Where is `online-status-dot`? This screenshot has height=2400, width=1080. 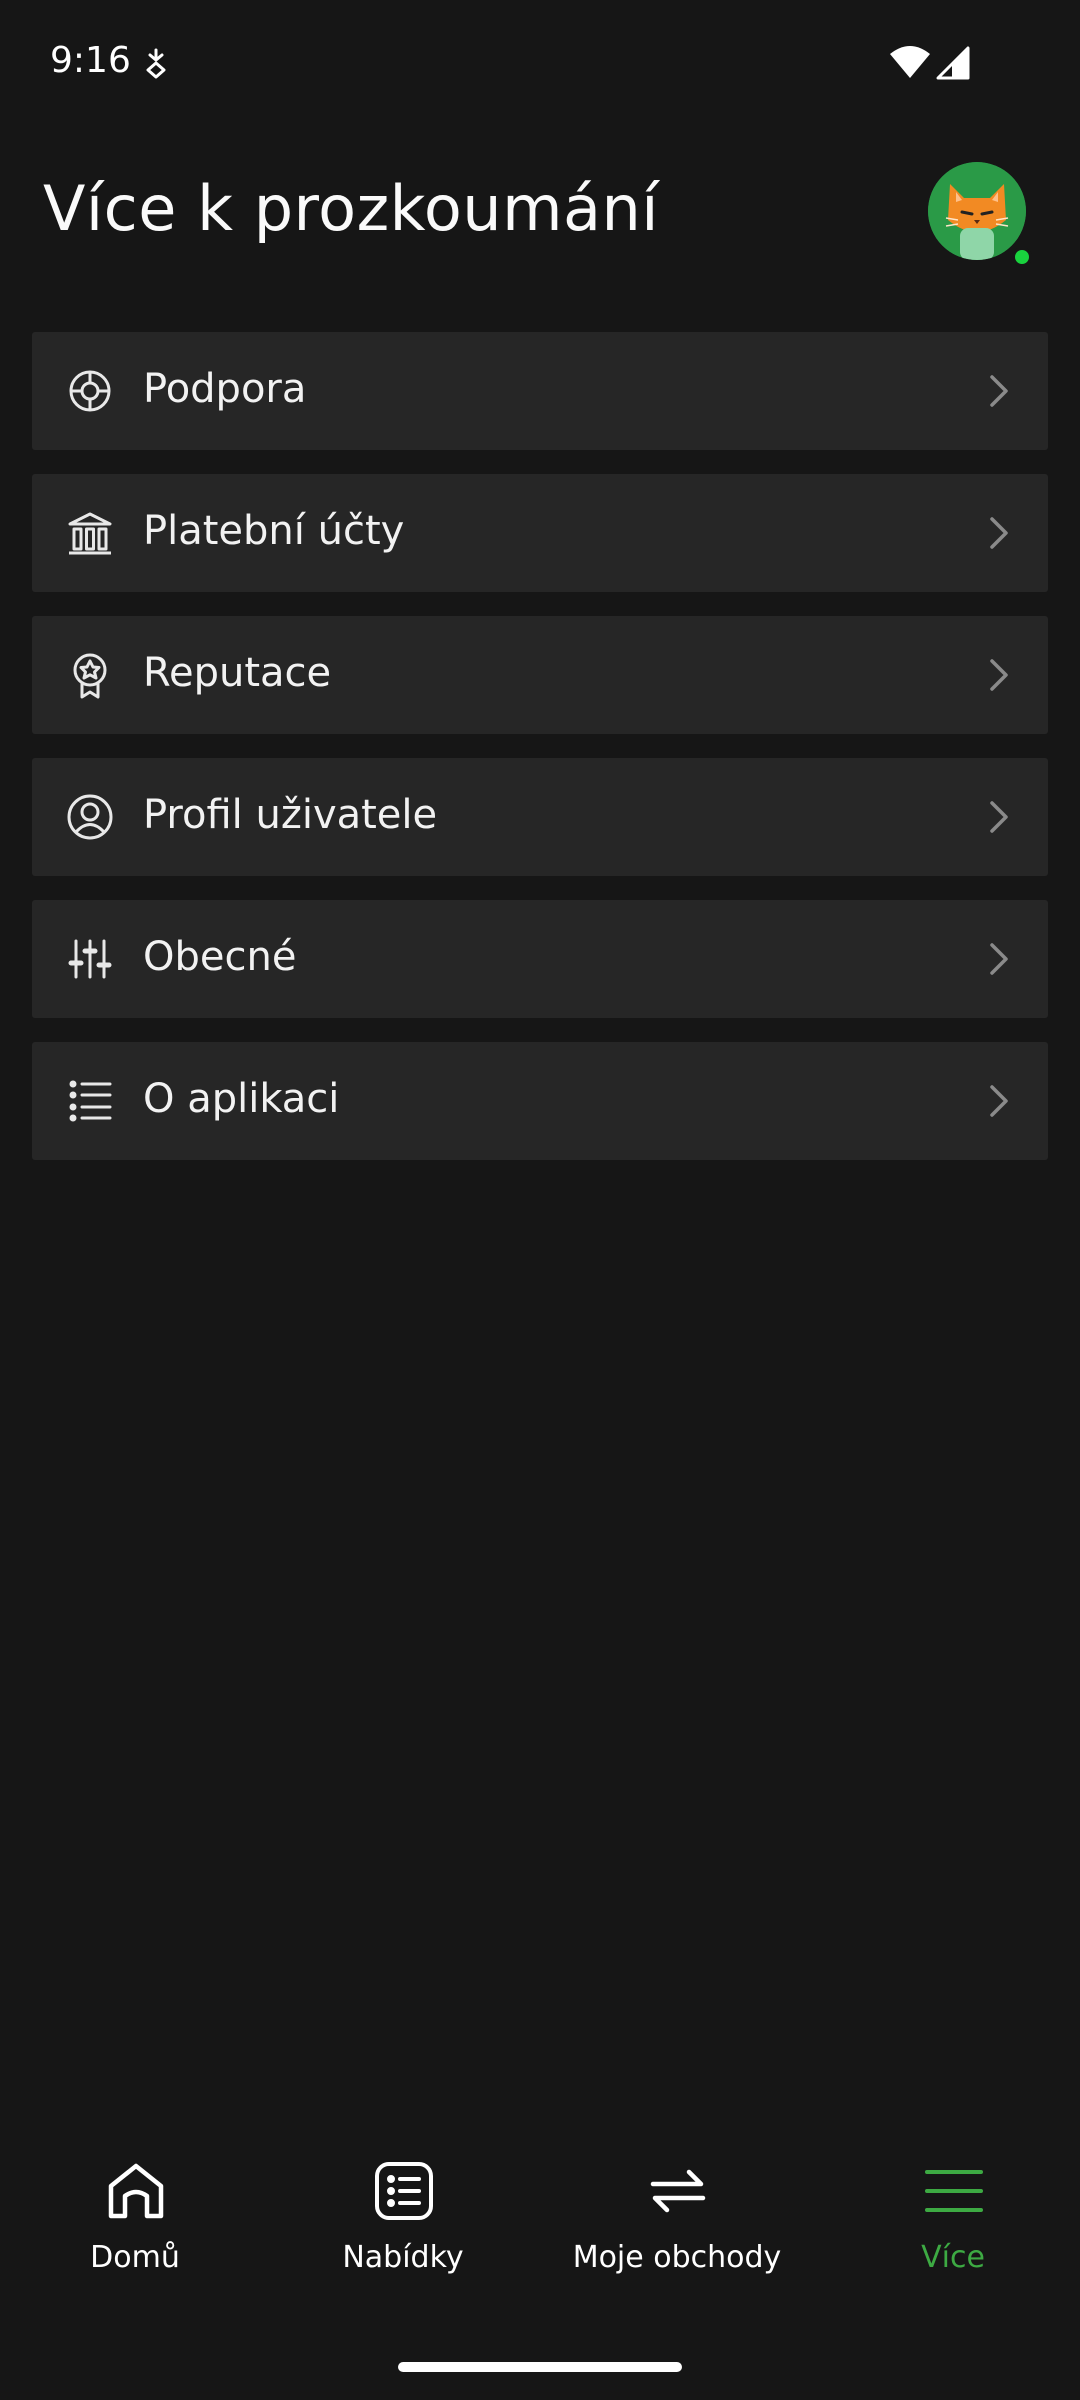
online-status-dot is located at coordinates (1022, 257).